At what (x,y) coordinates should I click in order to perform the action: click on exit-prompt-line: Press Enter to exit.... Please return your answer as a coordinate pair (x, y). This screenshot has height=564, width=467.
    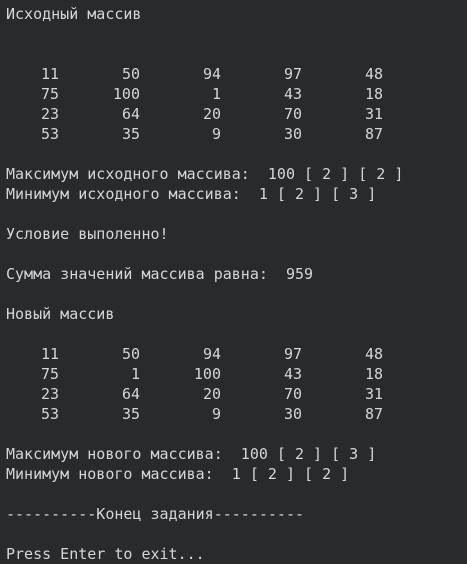
    Looking at the image, I should click on (105, 554).